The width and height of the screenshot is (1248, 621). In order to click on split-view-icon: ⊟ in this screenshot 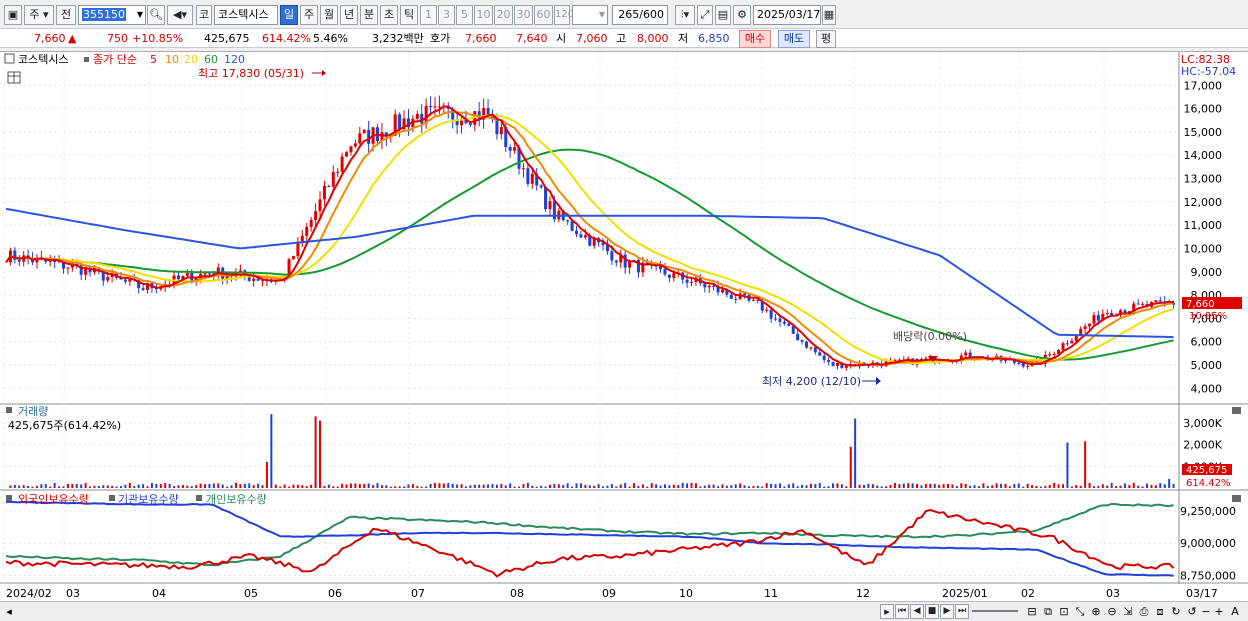, I will do `click(1032, 611)`.